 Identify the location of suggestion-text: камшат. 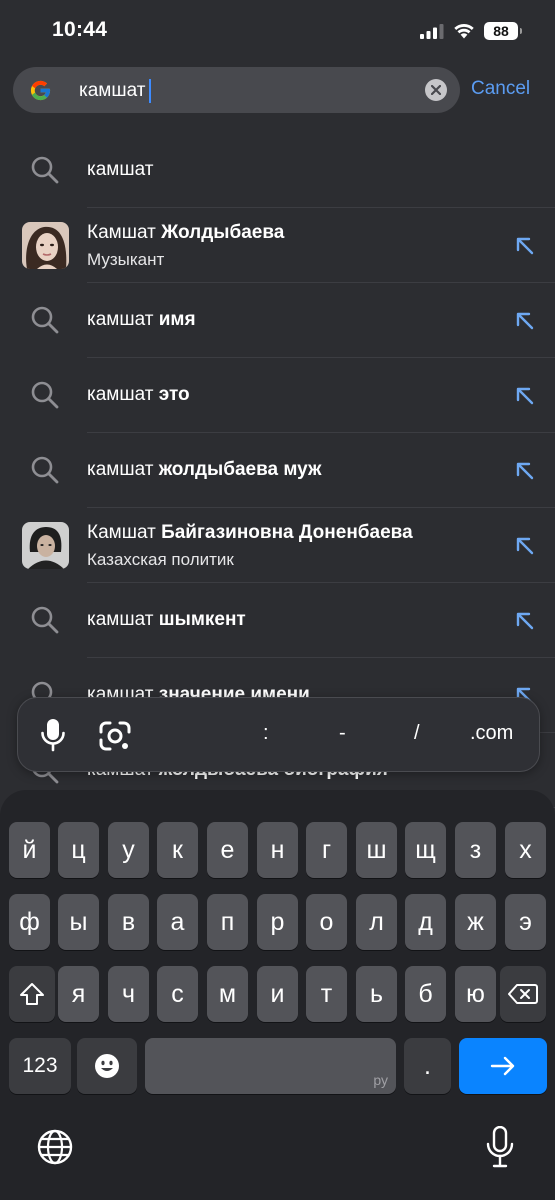
(120, 170).